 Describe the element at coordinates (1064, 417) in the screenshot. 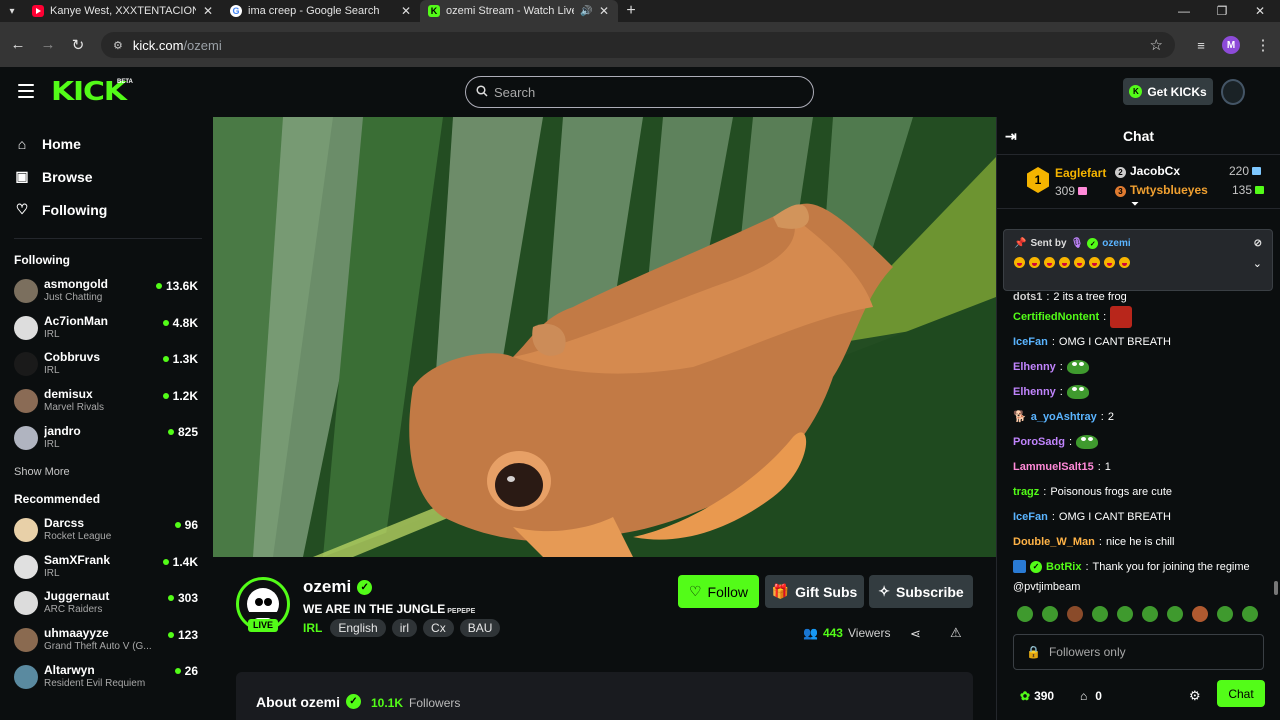

I see `chat-username: a_yoAshtray` at that location.